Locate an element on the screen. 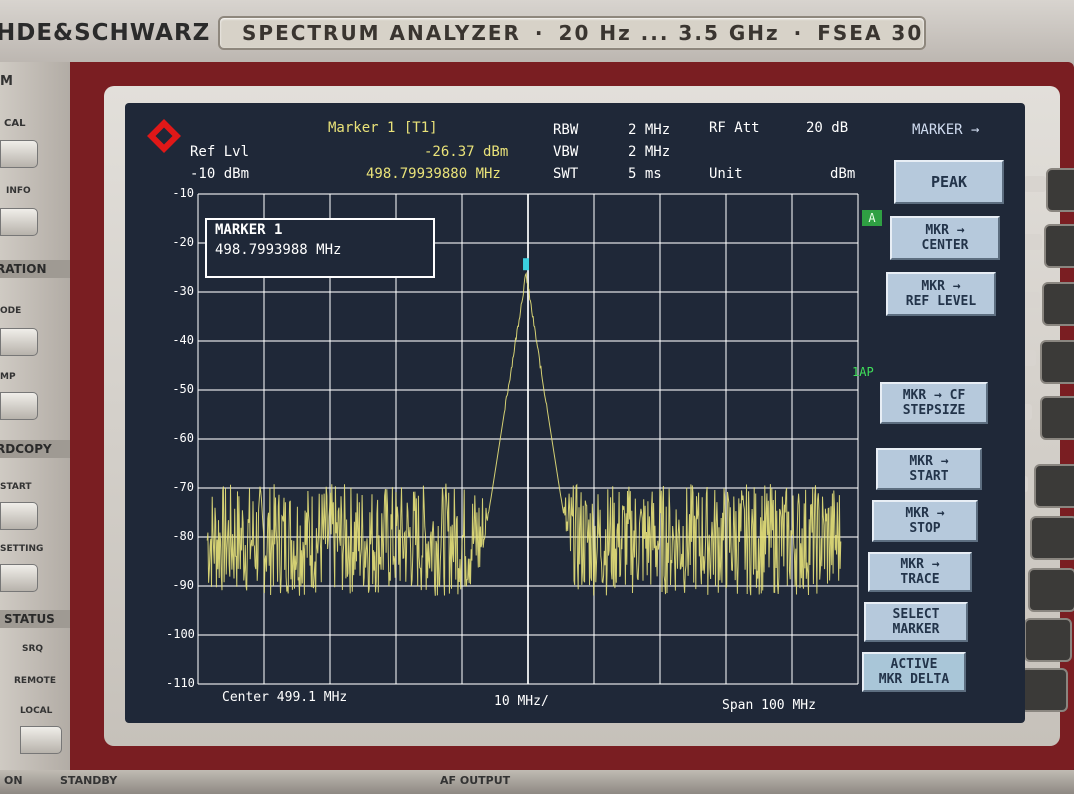  y-tick-label: -50 is located at coordinates (183, 389).